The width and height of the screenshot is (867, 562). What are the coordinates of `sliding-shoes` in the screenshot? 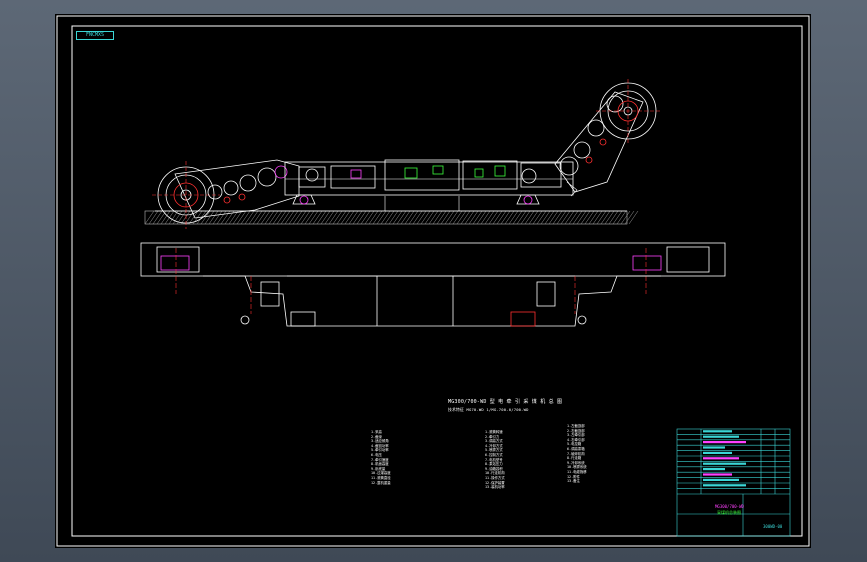 It's located at (416, 199).